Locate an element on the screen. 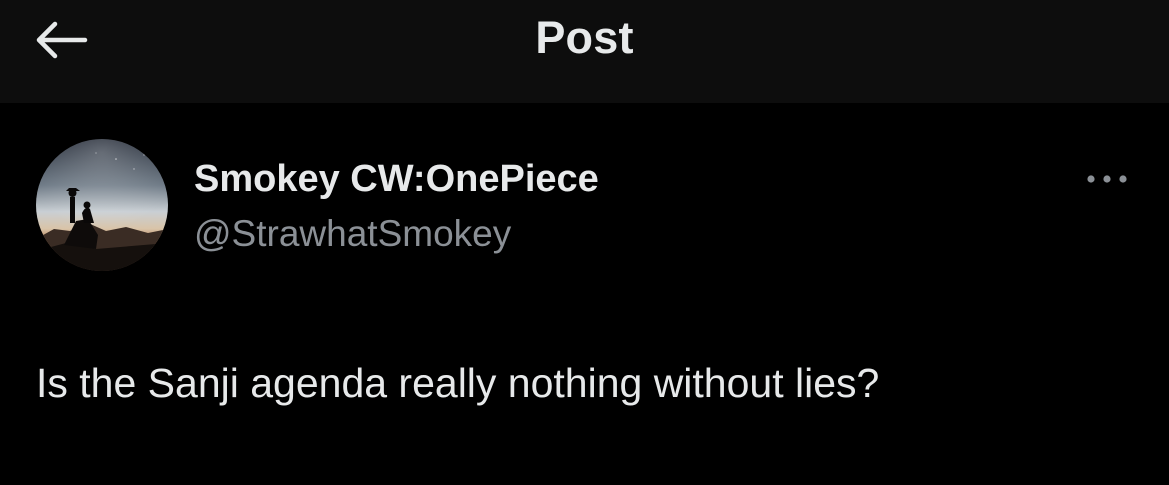 The height and width of the screenshot is (485, 1169). avatar-image is located at coordinates (102, 205).